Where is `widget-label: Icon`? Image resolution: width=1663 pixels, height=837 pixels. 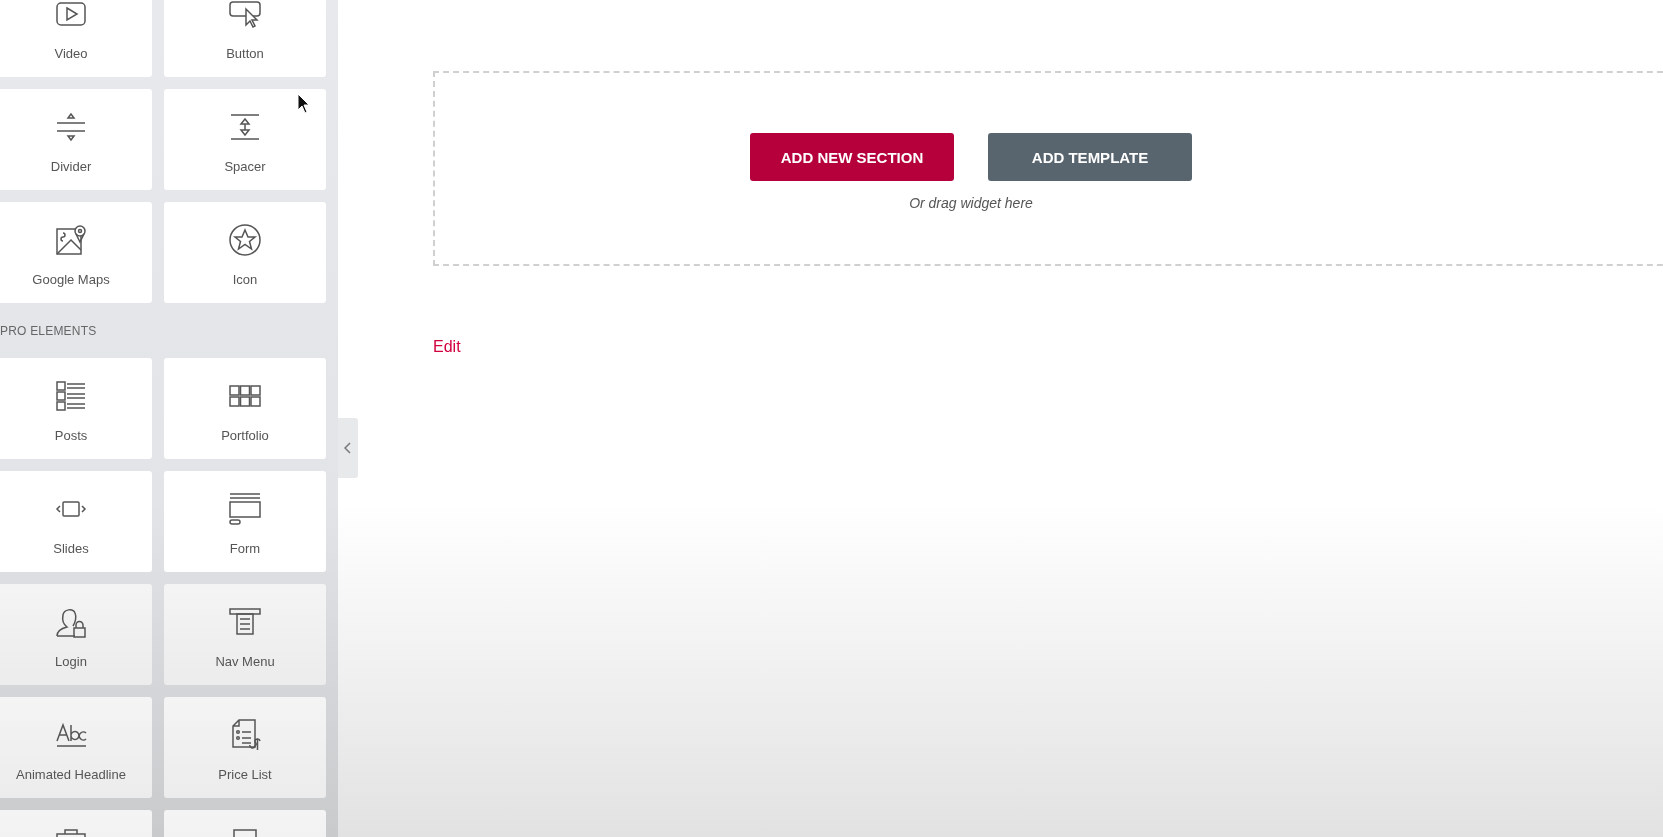
widget-label: Icon is located at coordinates (245, 279).